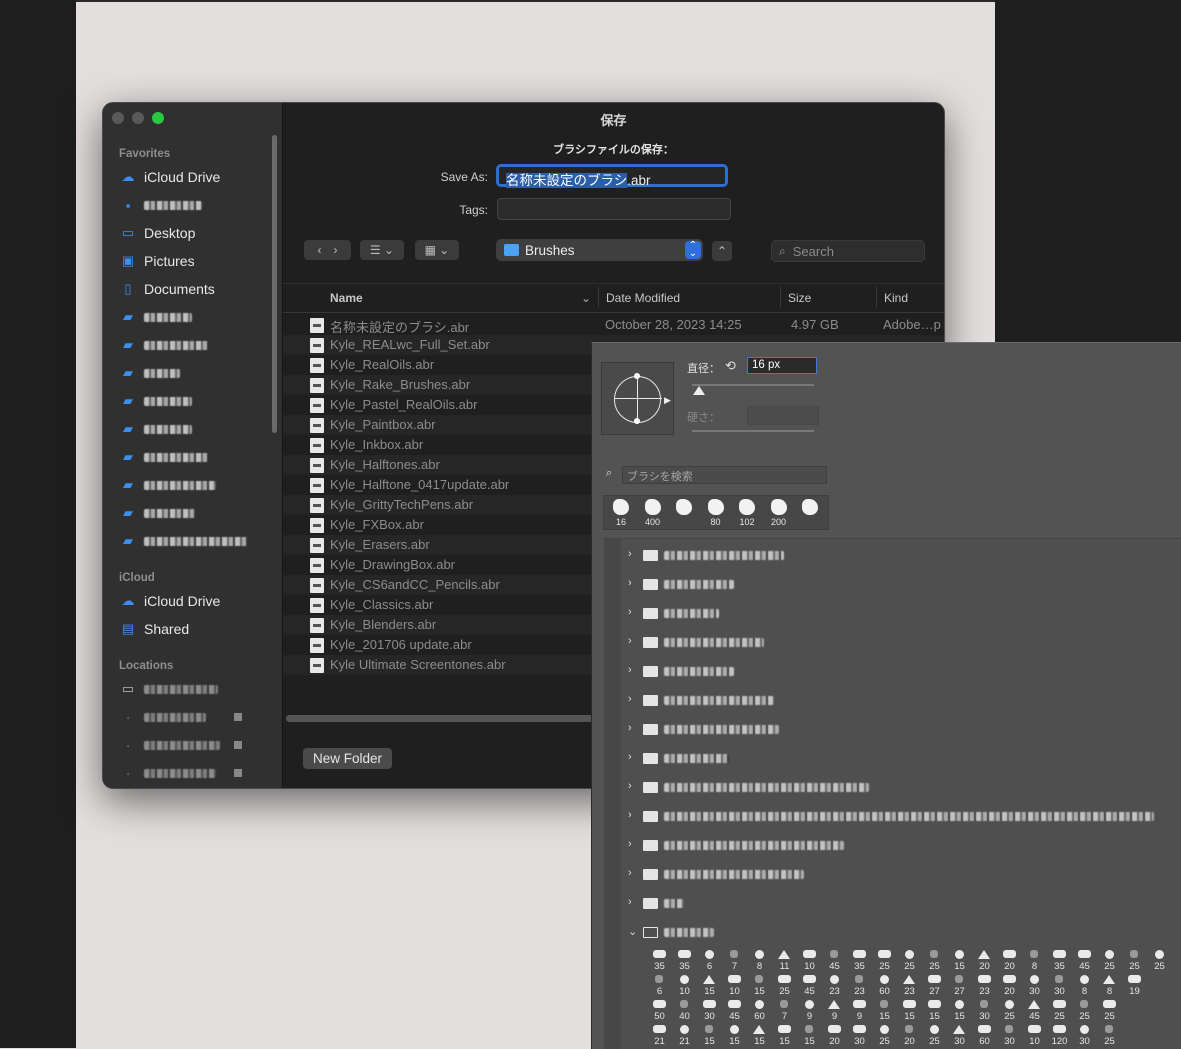 Image resolution: width=1181 pixels, height=1049 pixels. What do you see at coordinates (653, 512) in the screenshot?
I see `recent-brush: 400` at bounding box center [653, 512].